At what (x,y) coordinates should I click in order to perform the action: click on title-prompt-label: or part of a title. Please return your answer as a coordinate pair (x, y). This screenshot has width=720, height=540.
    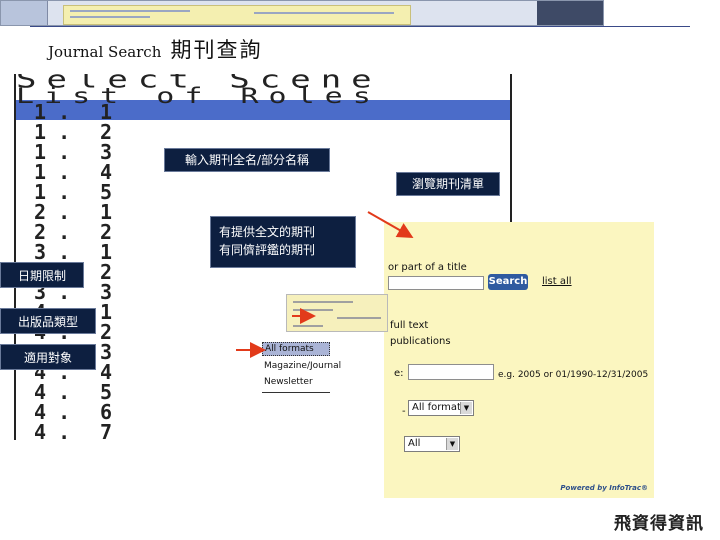
    Looking at the image, I should click on (427, 267).